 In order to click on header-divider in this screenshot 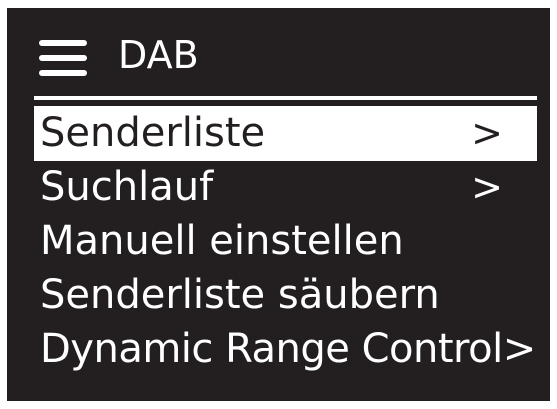, I will do `click(285, 98)`.